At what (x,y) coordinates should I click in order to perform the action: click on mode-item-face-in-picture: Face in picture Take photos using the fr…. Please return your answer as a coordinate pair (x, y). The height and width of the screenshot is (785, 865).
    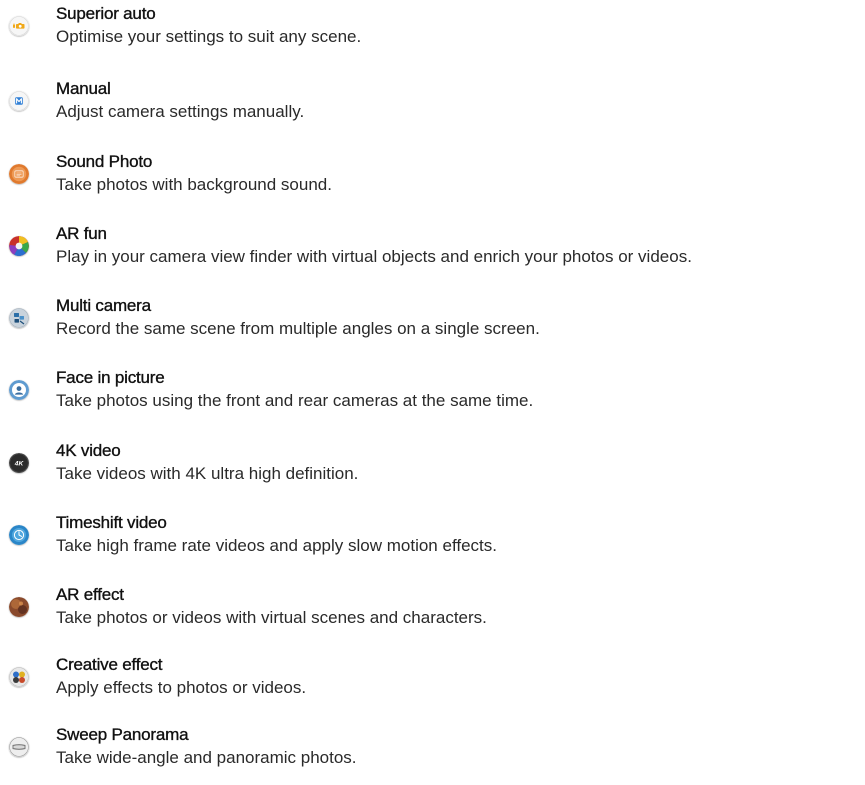
    Looking at the image, I should click on (432, 398).